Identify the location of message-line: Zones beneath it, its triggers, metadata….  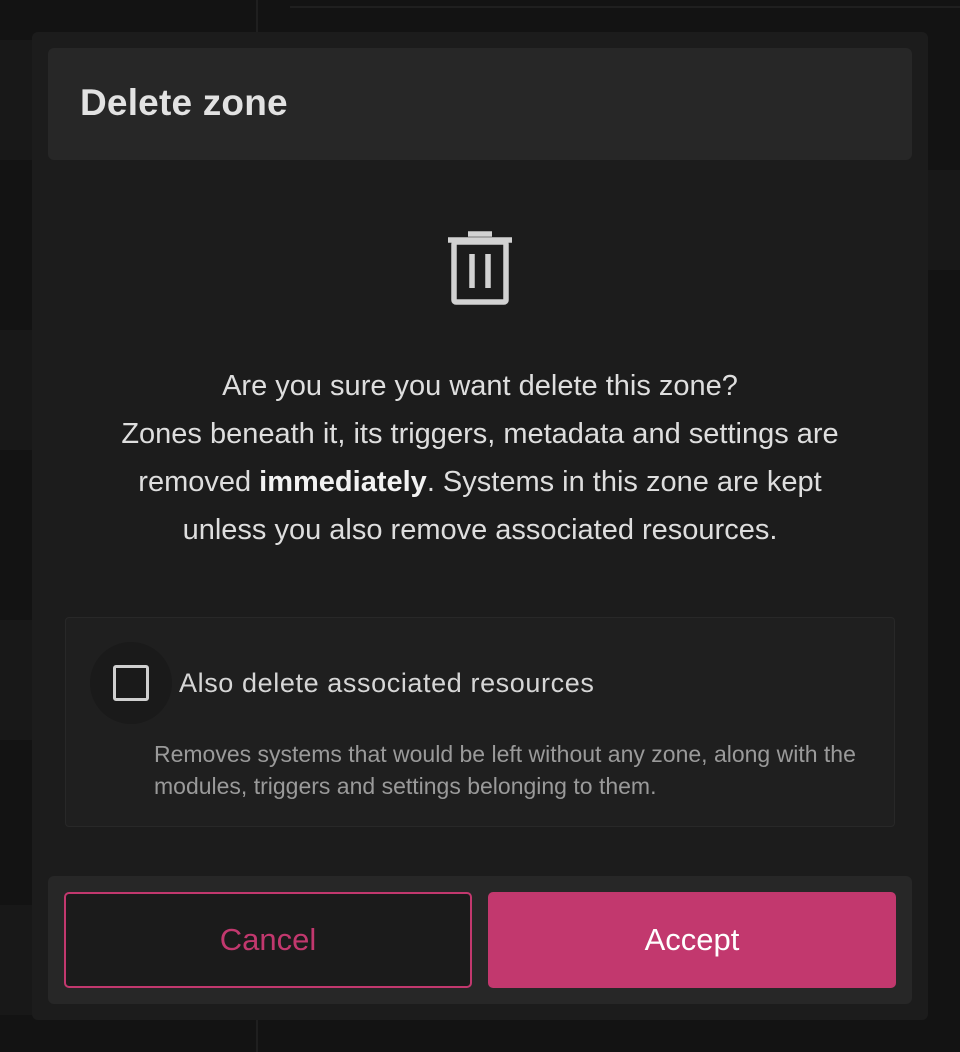
(480, 434).